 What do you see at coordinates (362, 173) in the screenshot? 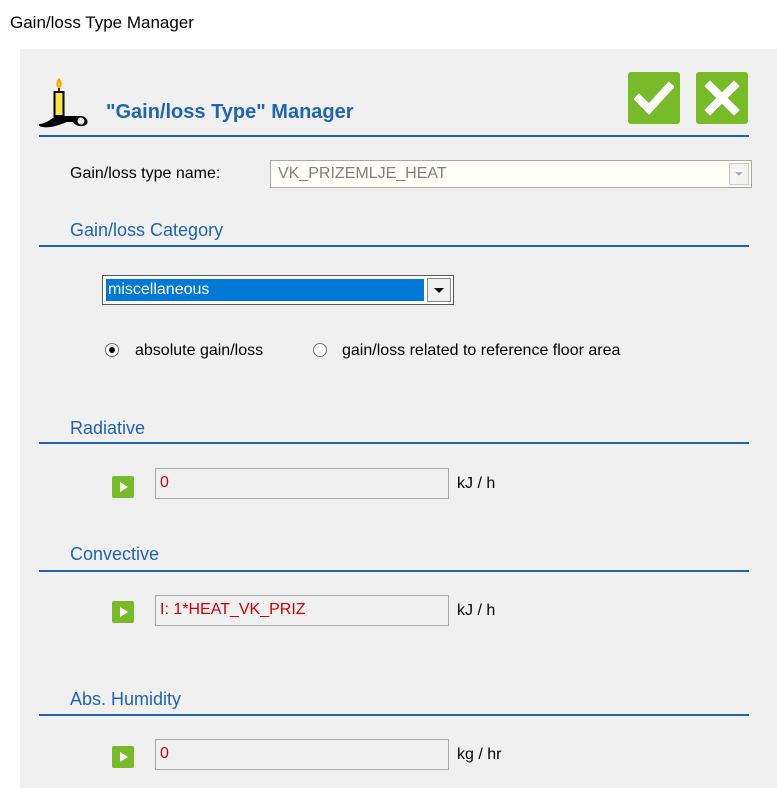
I see `type-name-value: VK_PRIZEMLJE_HEAT` at bounding box center [362, 173].